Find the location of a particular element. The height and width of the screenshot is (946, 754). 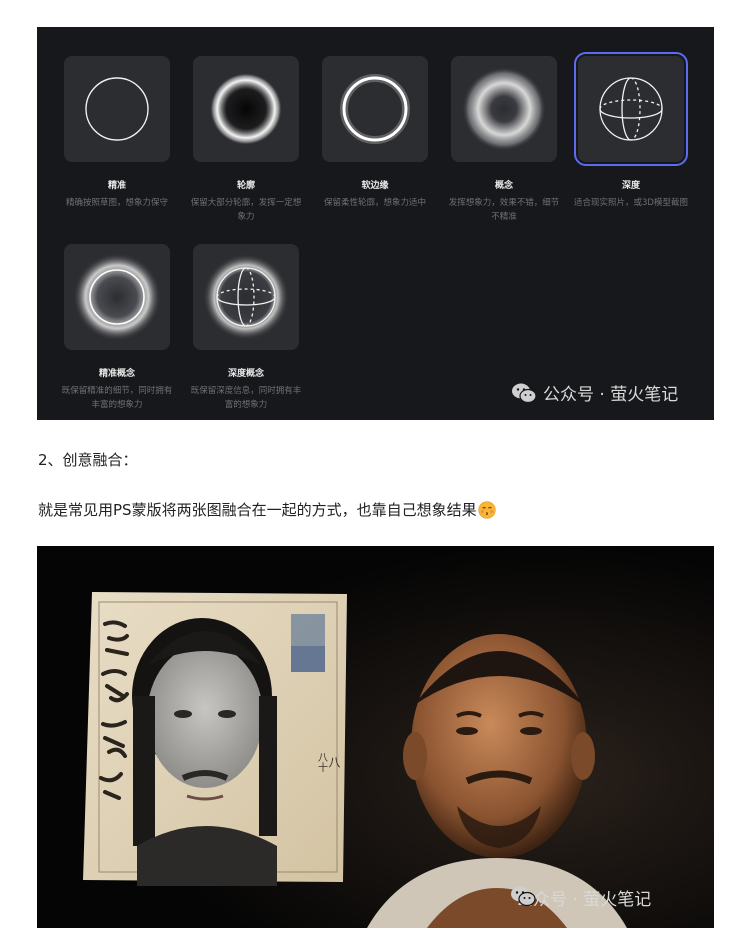

document-number-label: 八十 is located at coordinates (322, 762).